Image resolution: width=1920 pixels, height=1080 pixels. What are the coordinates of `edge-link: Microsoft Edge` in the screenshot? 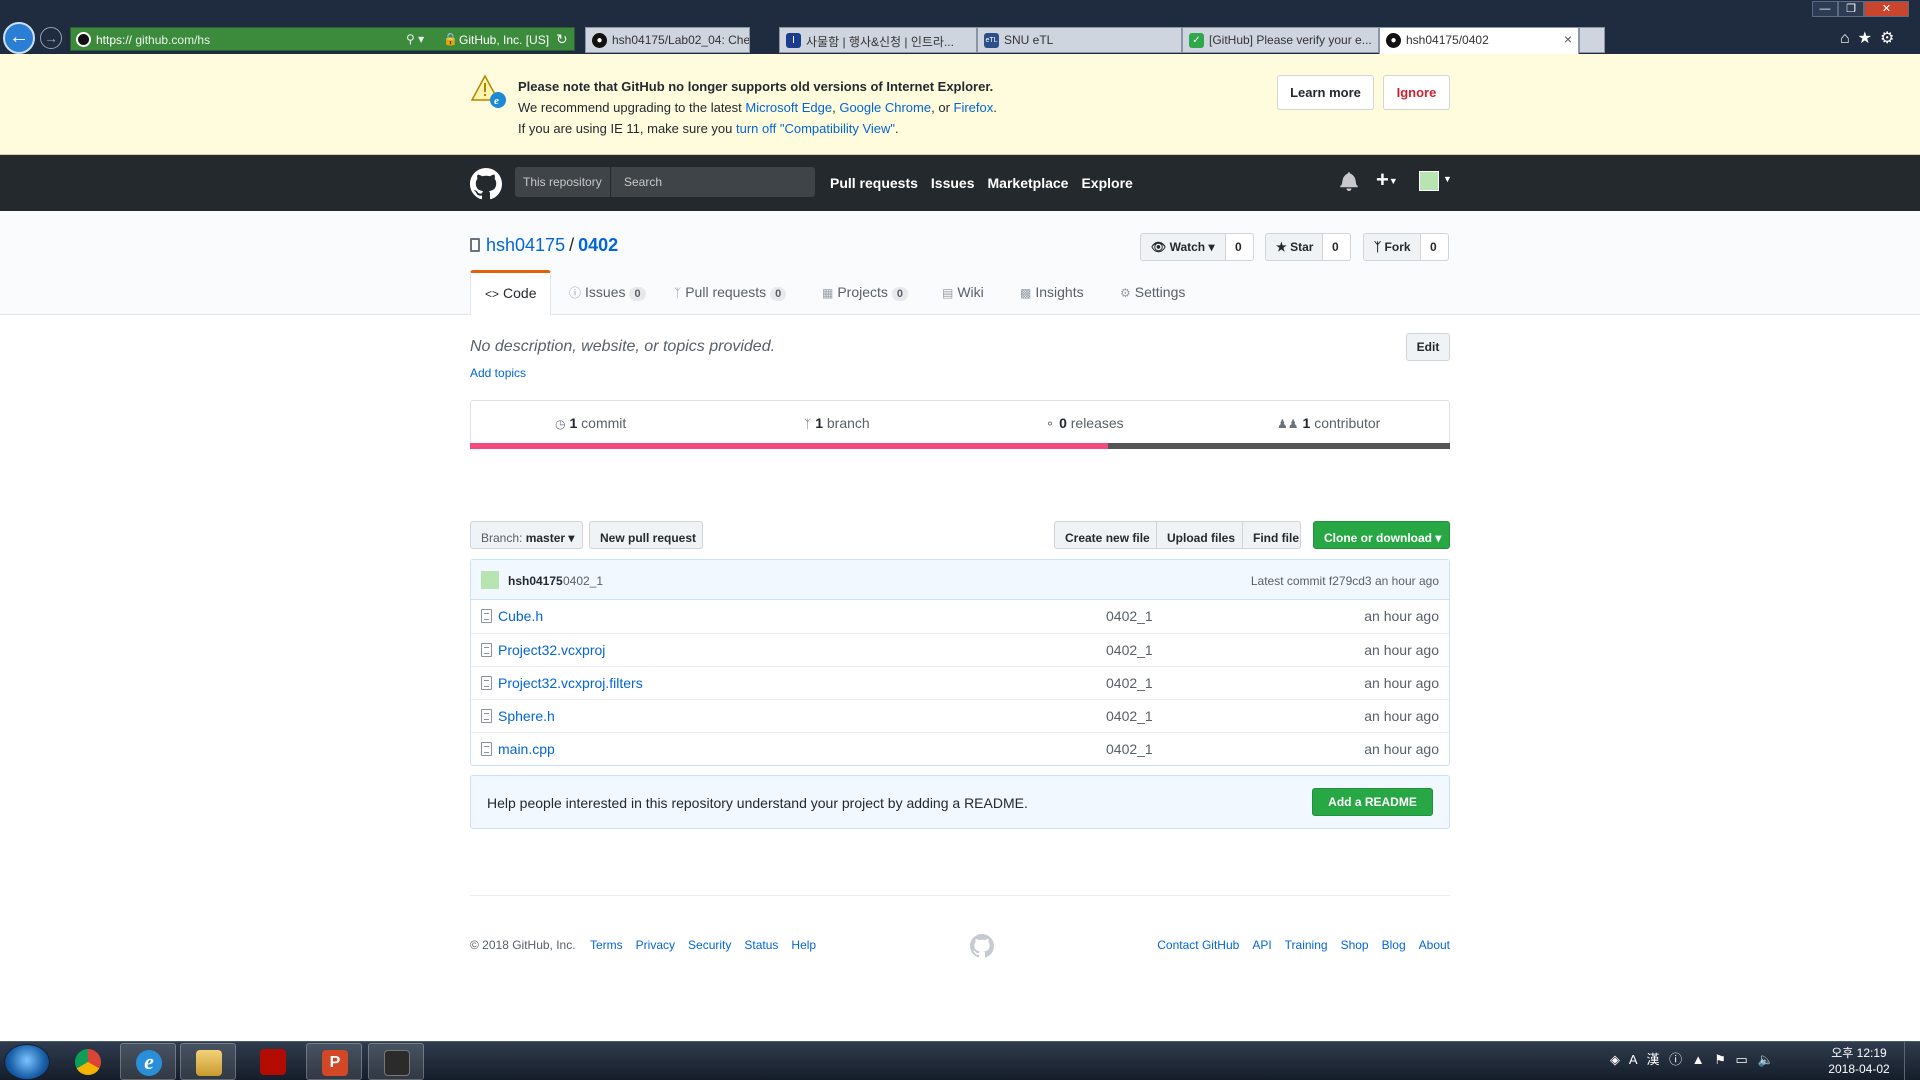 It's located at (788, 107).